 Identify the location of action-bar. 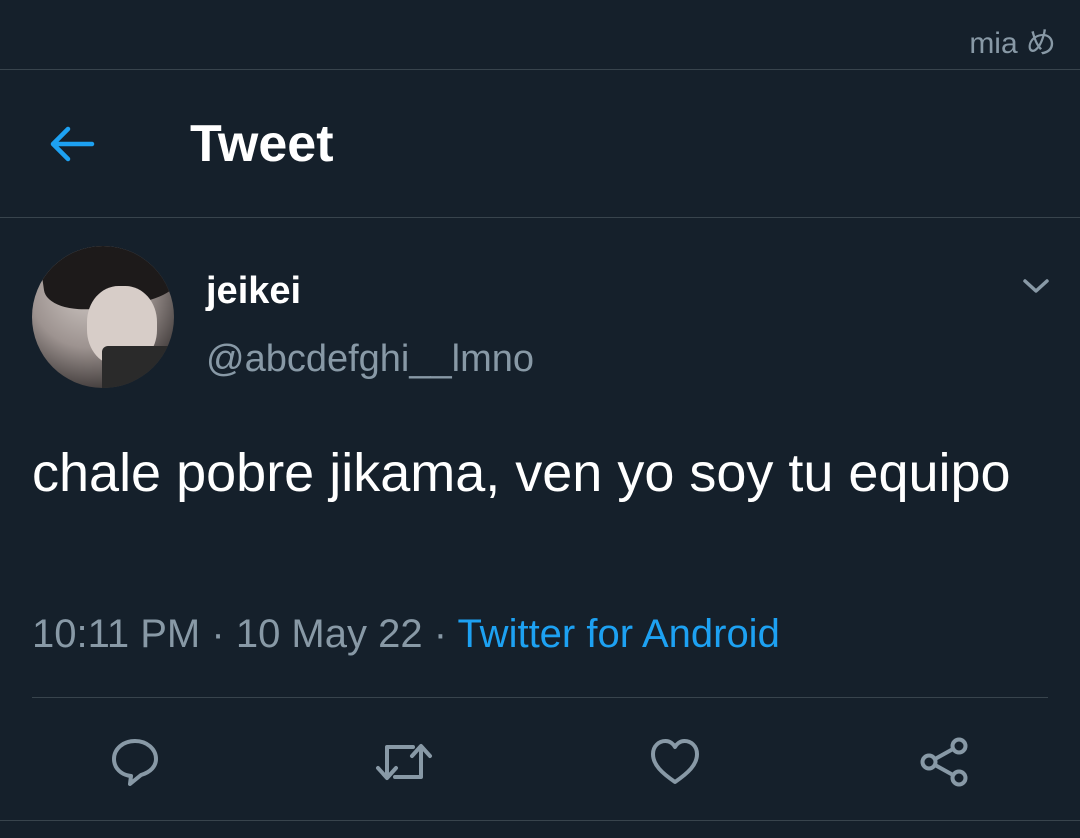
(540, 760).